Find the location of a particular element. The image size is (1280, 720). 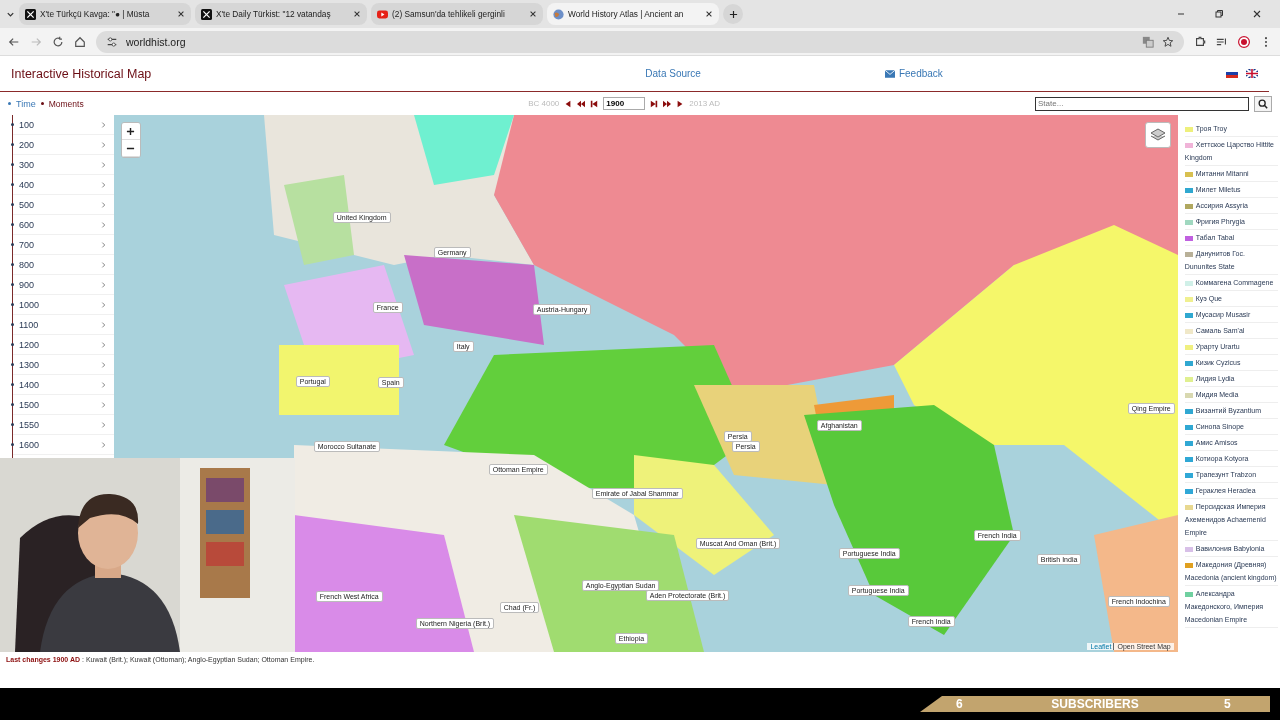

moments-link: Moments is located at coordinates (66, 103).